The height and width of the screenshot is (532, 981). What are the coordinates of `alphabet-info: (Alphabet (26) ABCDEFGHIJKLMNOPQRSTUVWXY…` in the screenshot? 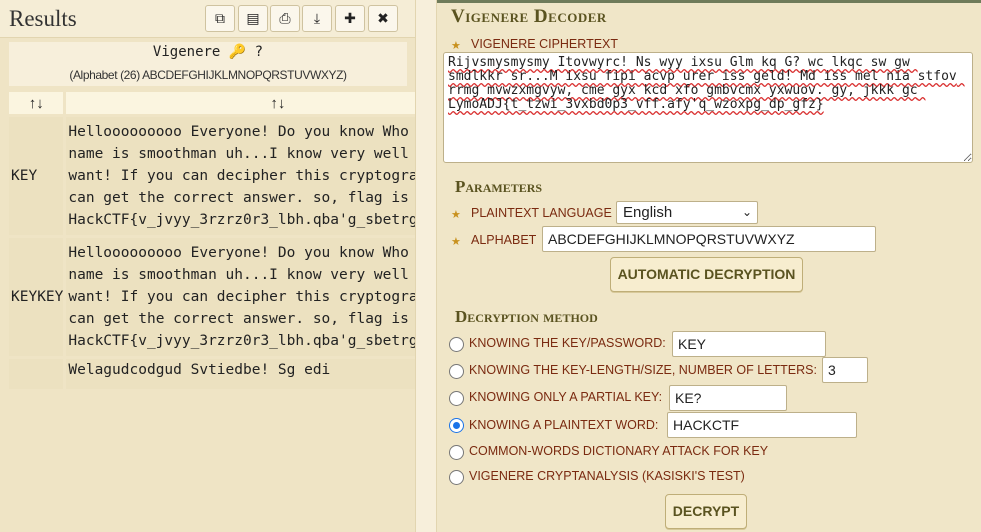 It's located at (208, 75).